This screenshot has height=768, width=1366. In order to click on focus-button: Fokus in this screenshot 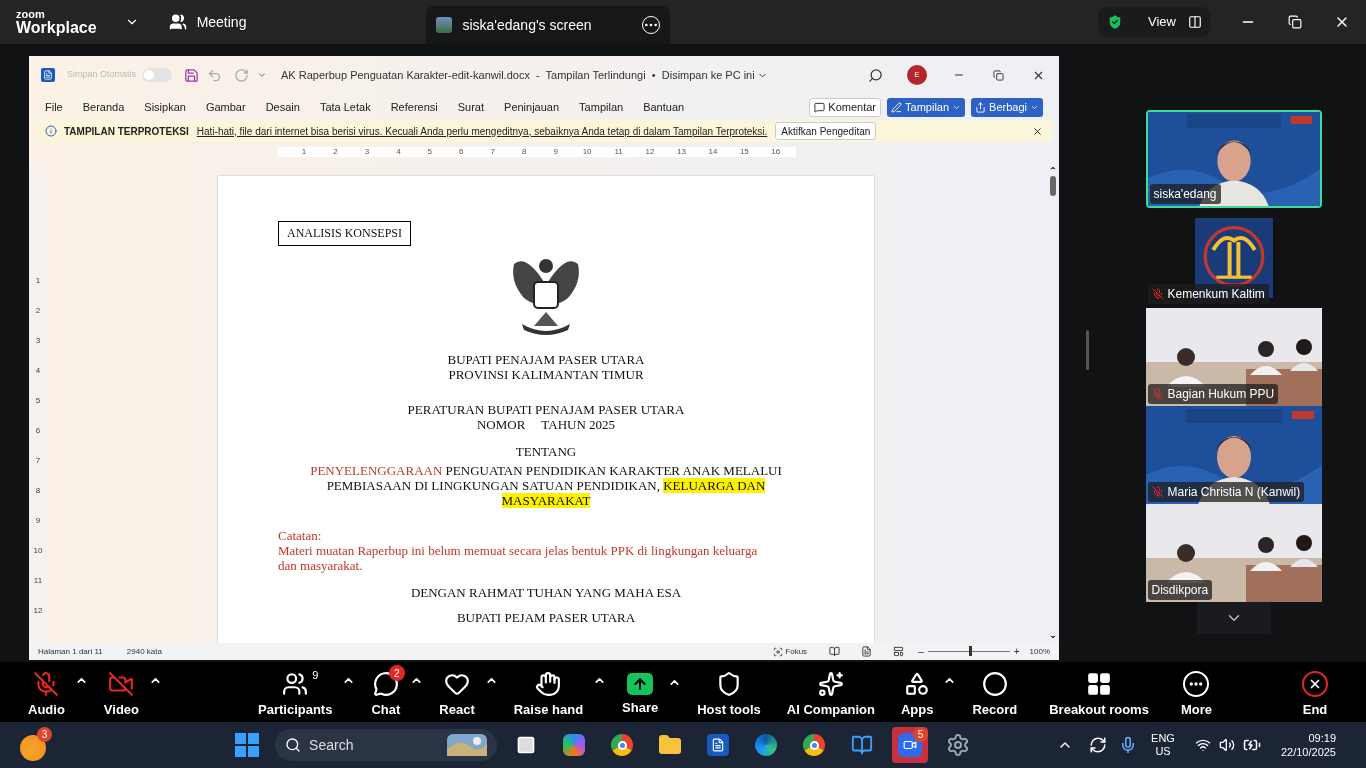, I will do `click(796, 651)`.